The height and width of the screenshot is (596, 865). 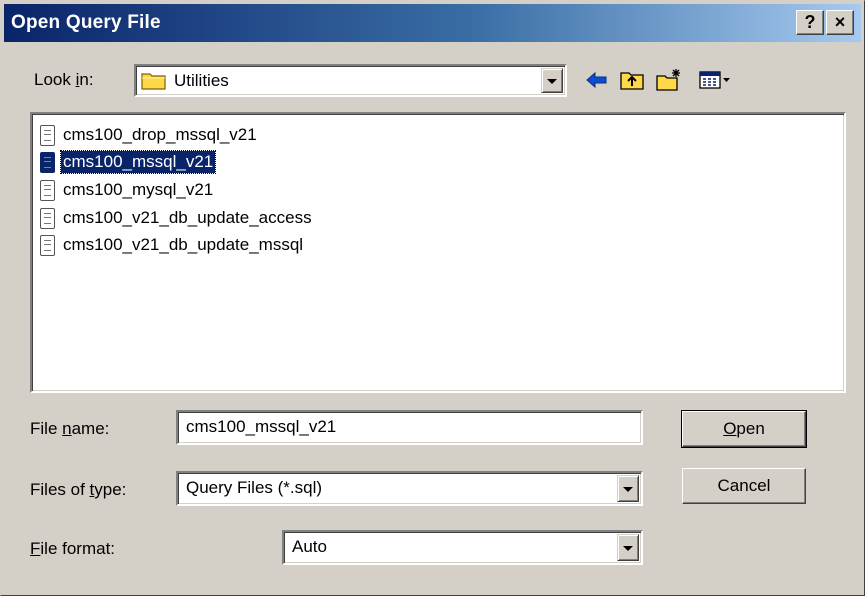 I want to click on file-format-select: Auto, so click(x=462, y=547).